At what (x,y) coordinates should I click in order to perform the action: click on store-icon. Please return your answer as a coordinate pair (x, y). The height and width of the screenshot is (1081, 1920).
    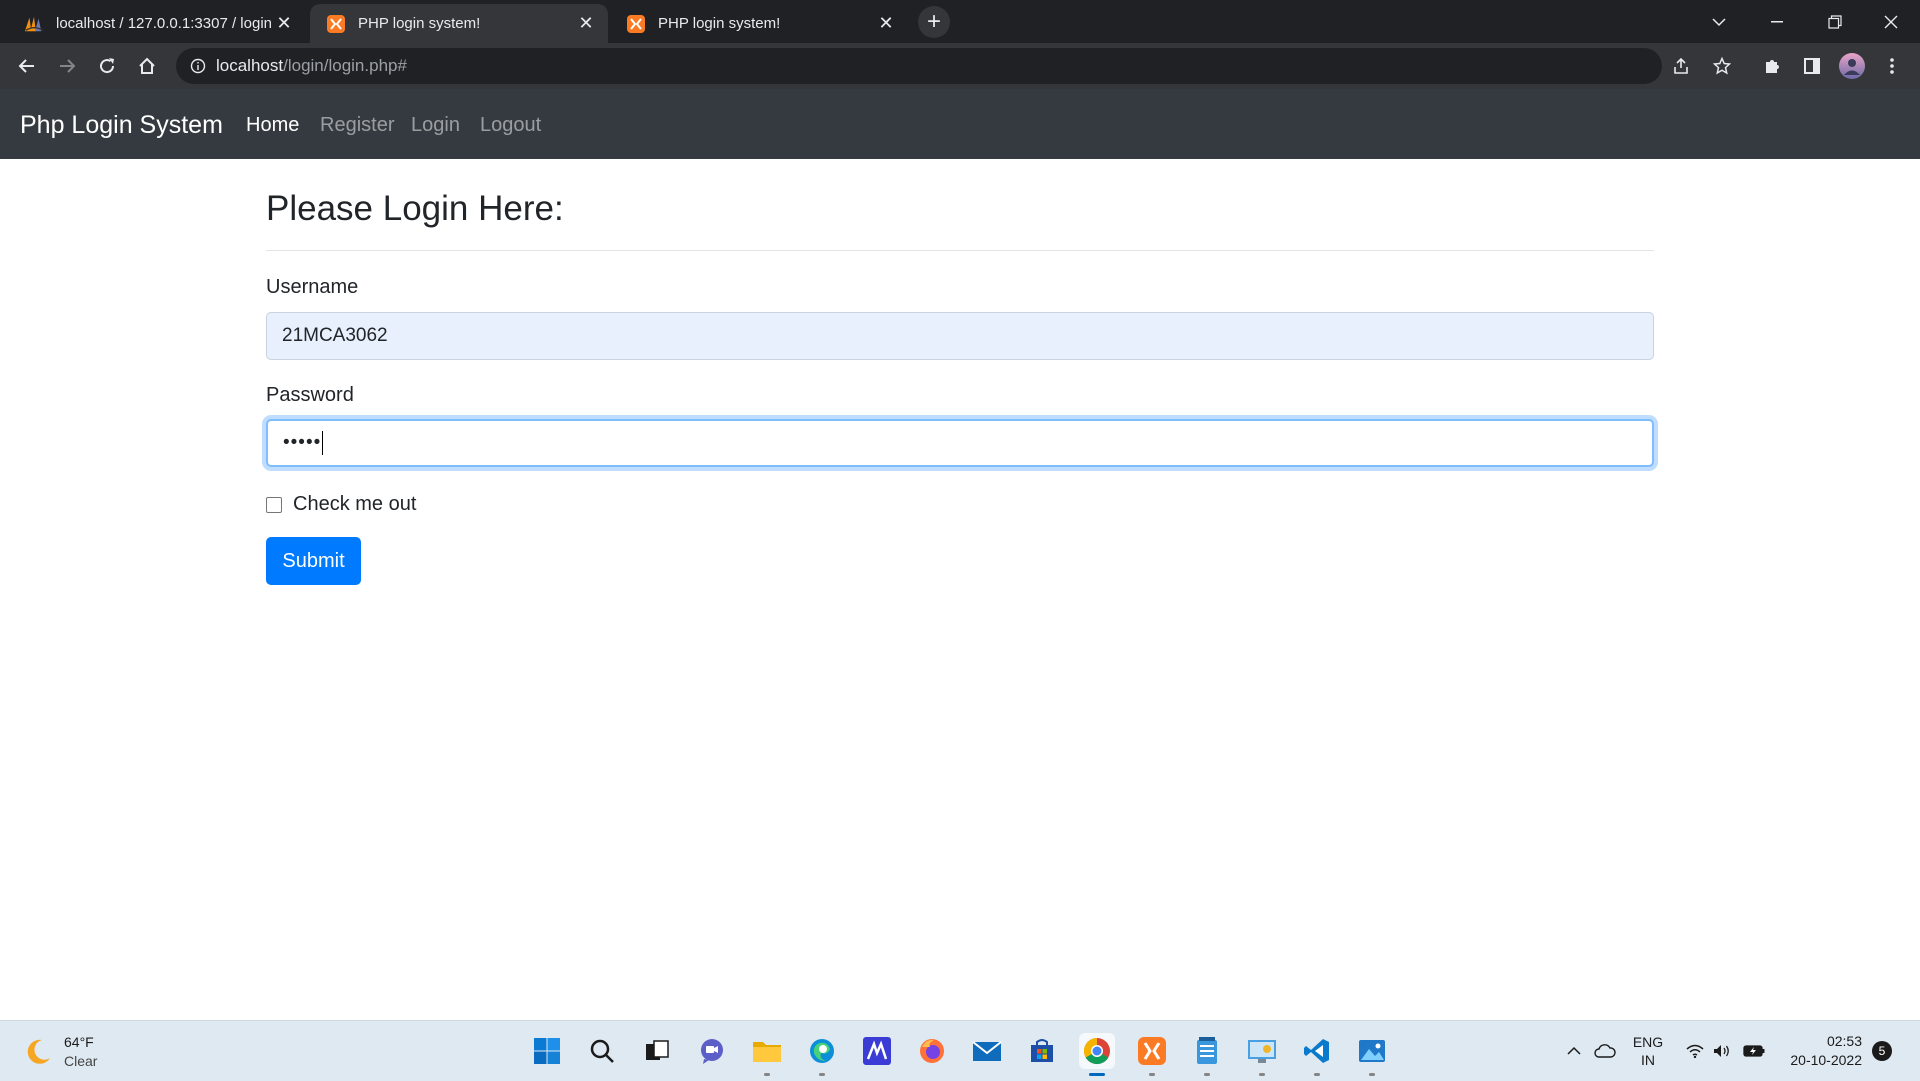
    Looking at the image, I should click on (1042, 1050).